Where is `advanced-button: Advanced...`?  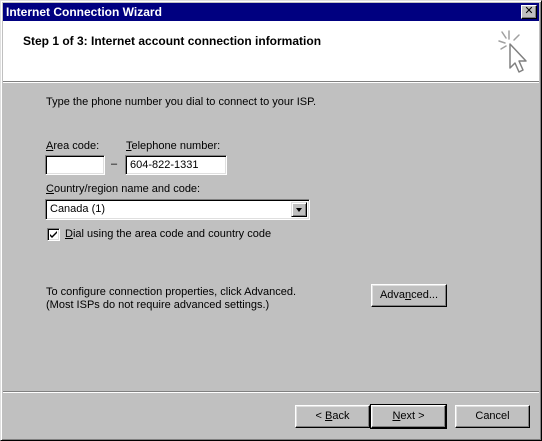 advanced-button: Advanced... is located at coordinates (409, 295).